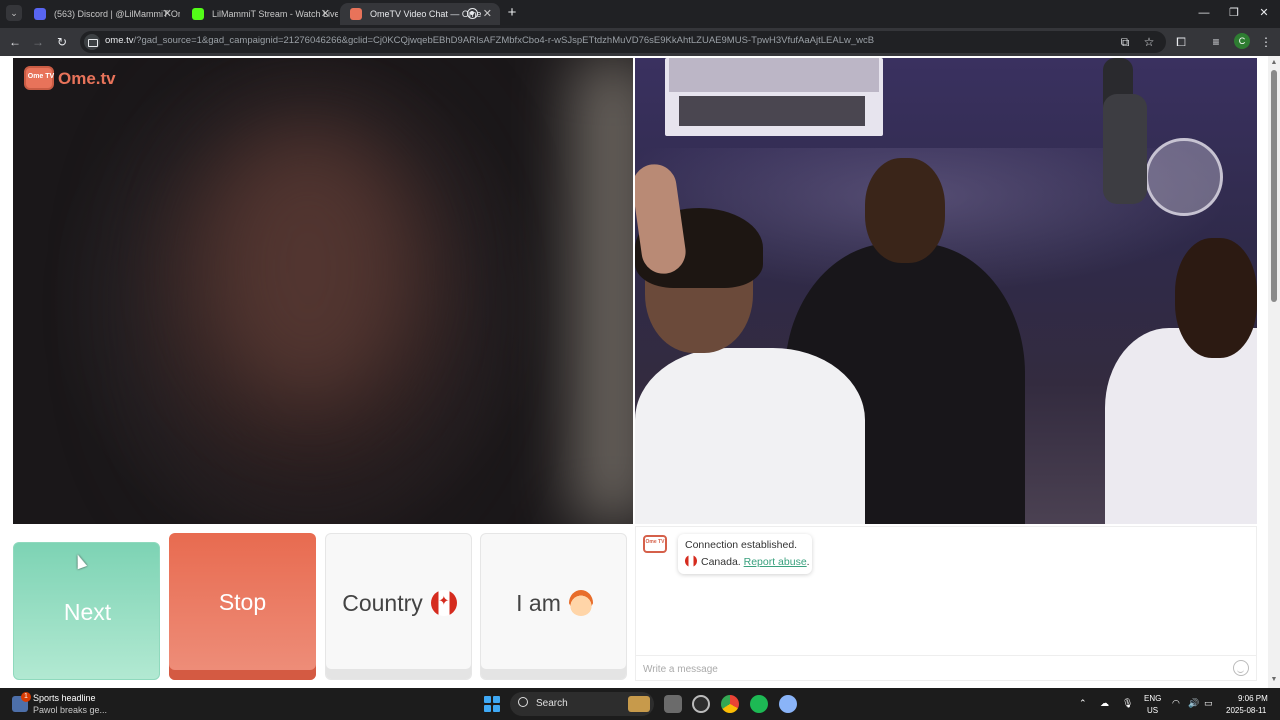 This screenshot has height=720, width=1280. I want to click on partner-country: Canada., so click(721, 562).